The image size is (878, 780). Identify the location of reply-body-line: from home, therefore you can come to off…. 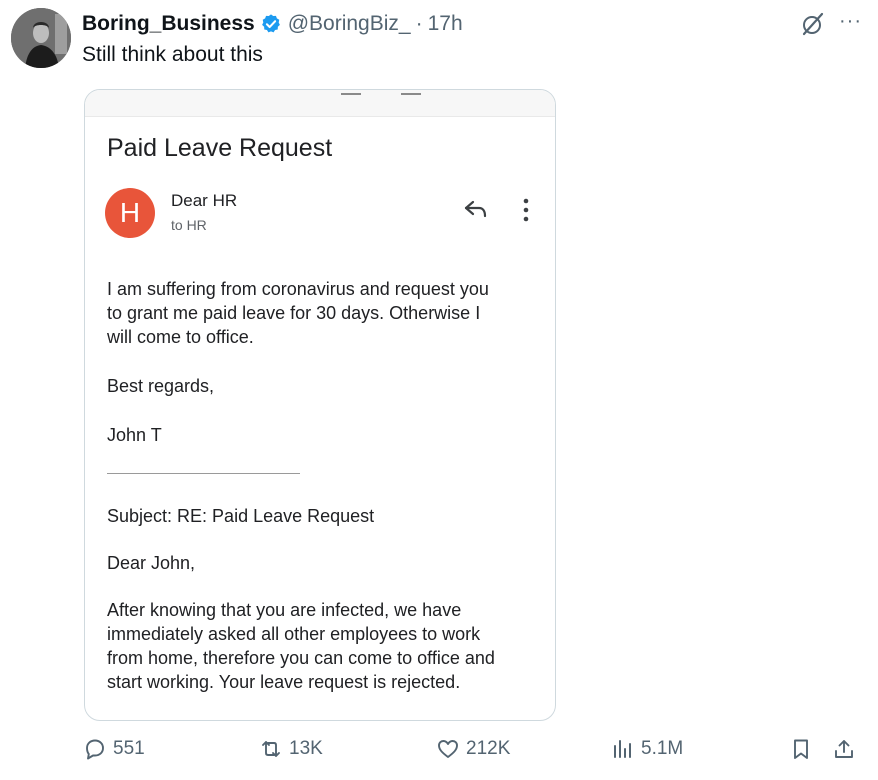
(301, 658).